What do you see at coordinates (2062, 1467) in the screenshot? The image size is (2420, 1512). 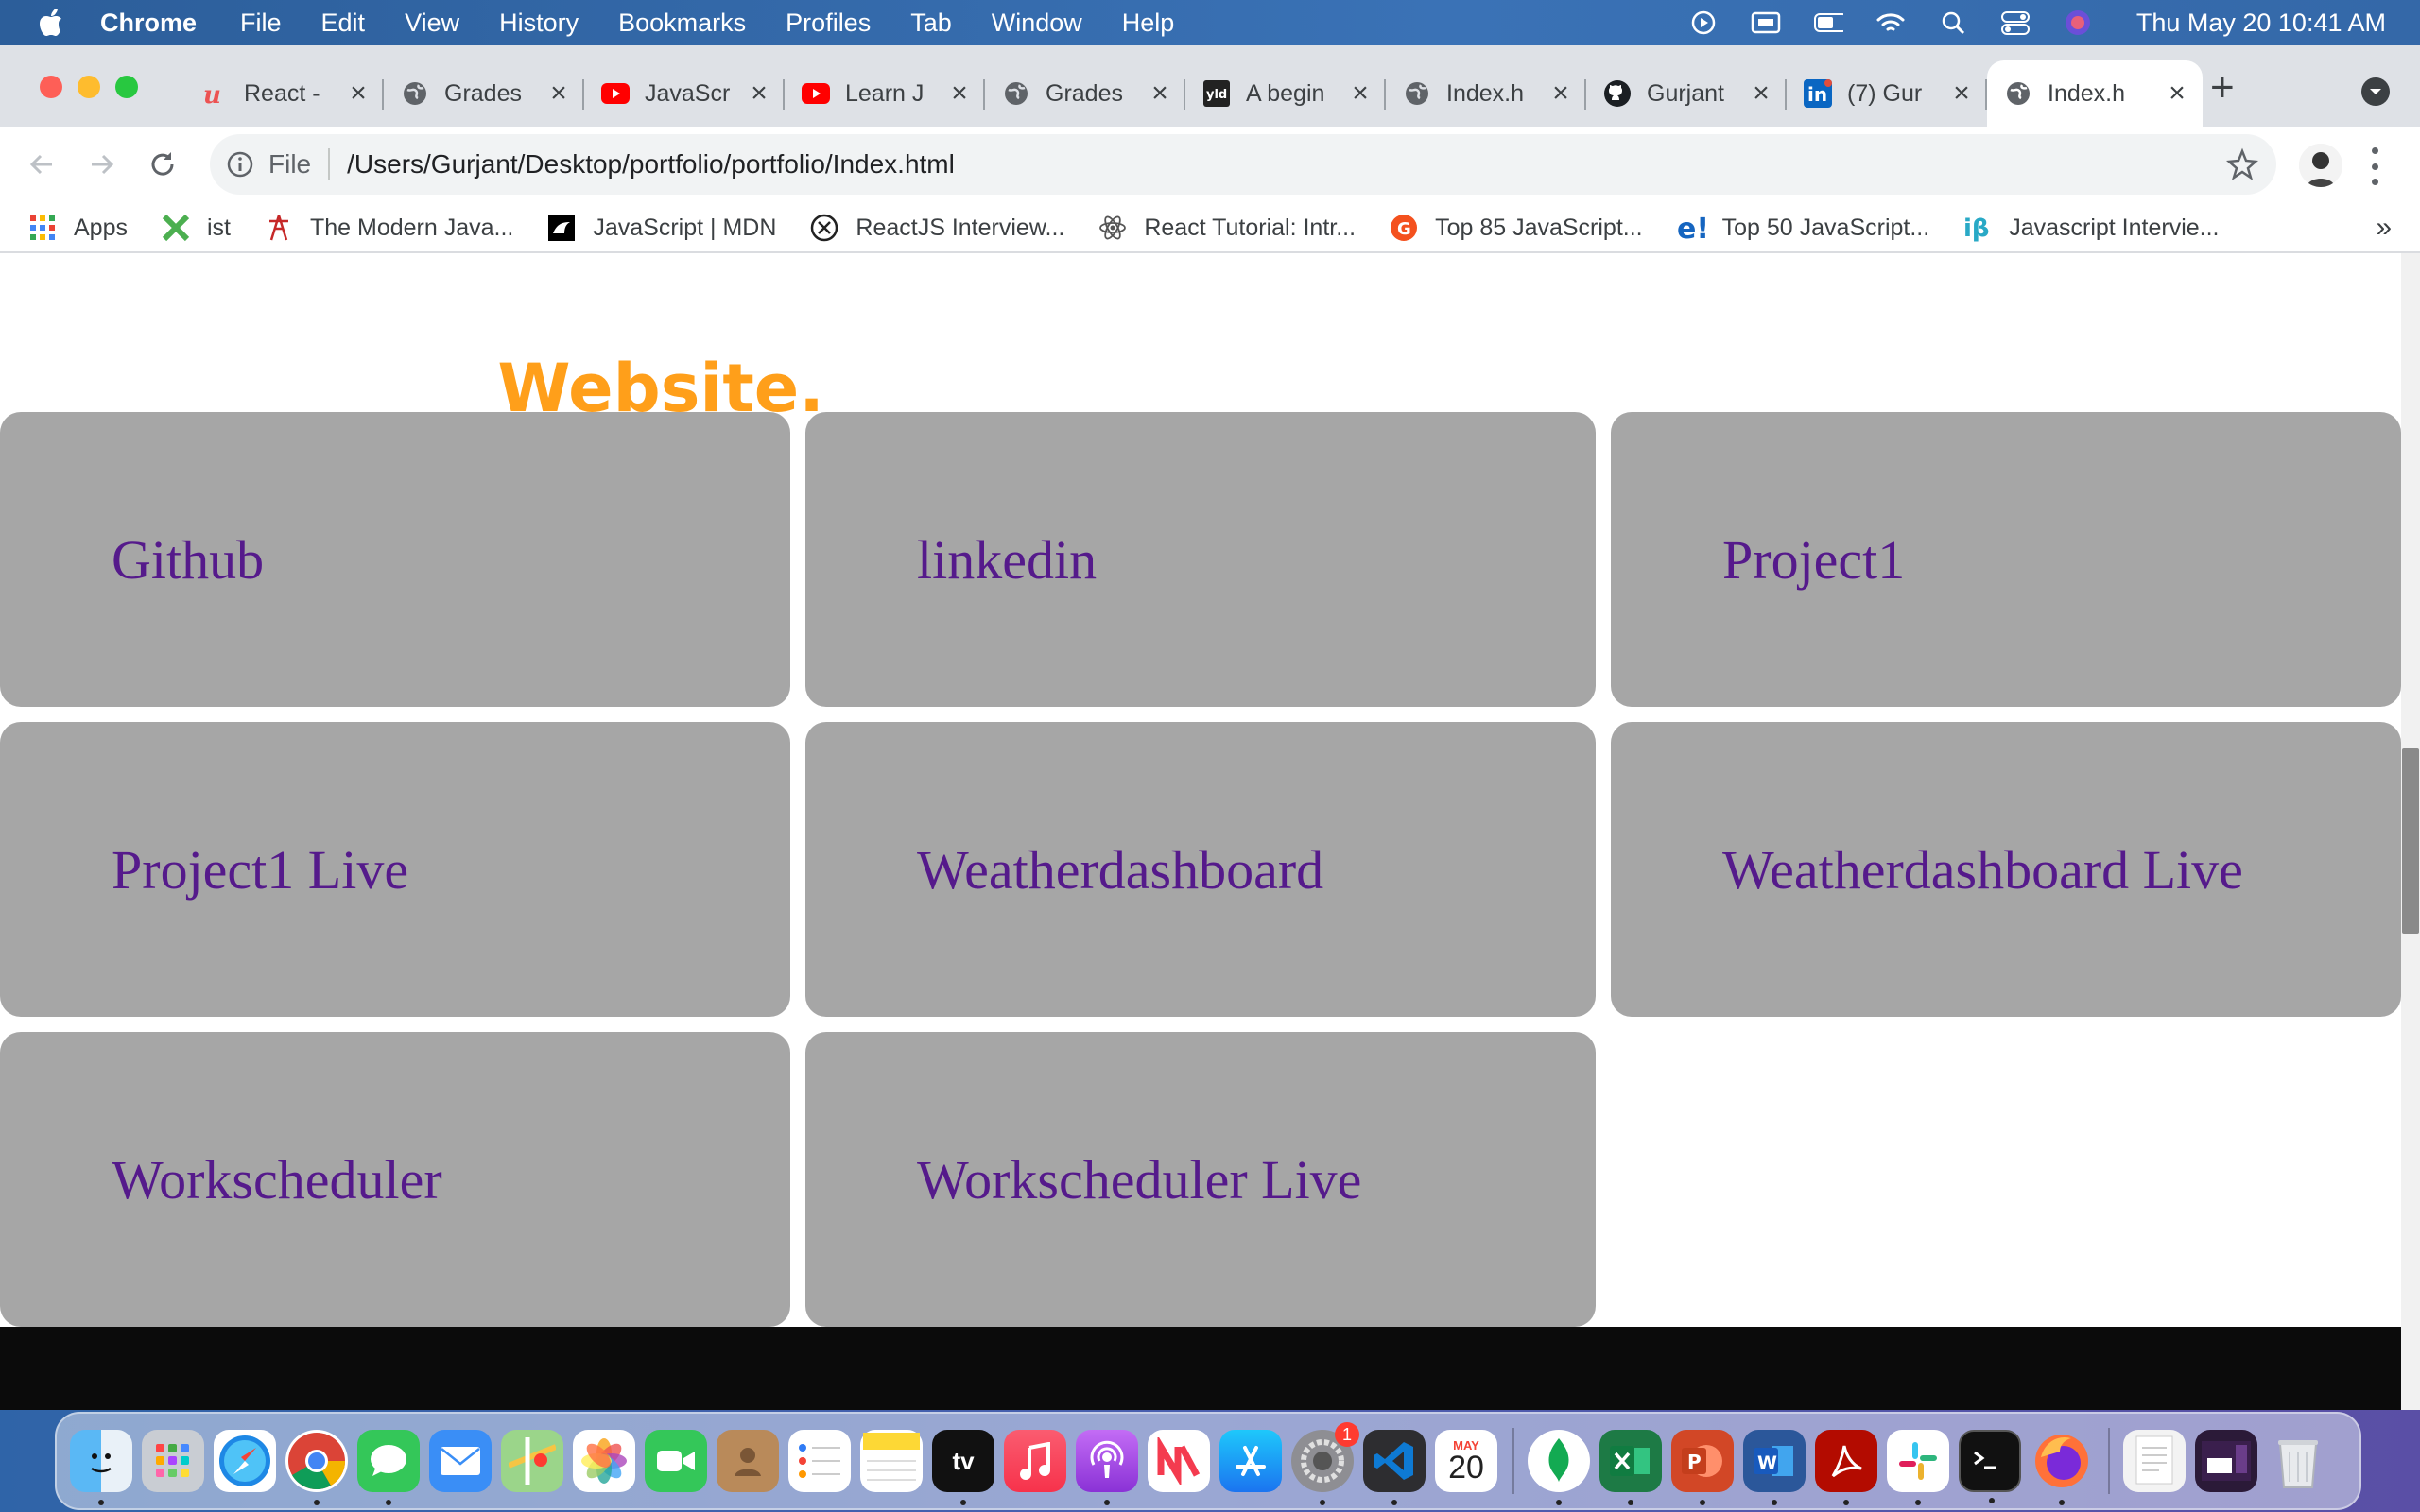 I see `firefox-icon` at bounding box center [2062, 1467].